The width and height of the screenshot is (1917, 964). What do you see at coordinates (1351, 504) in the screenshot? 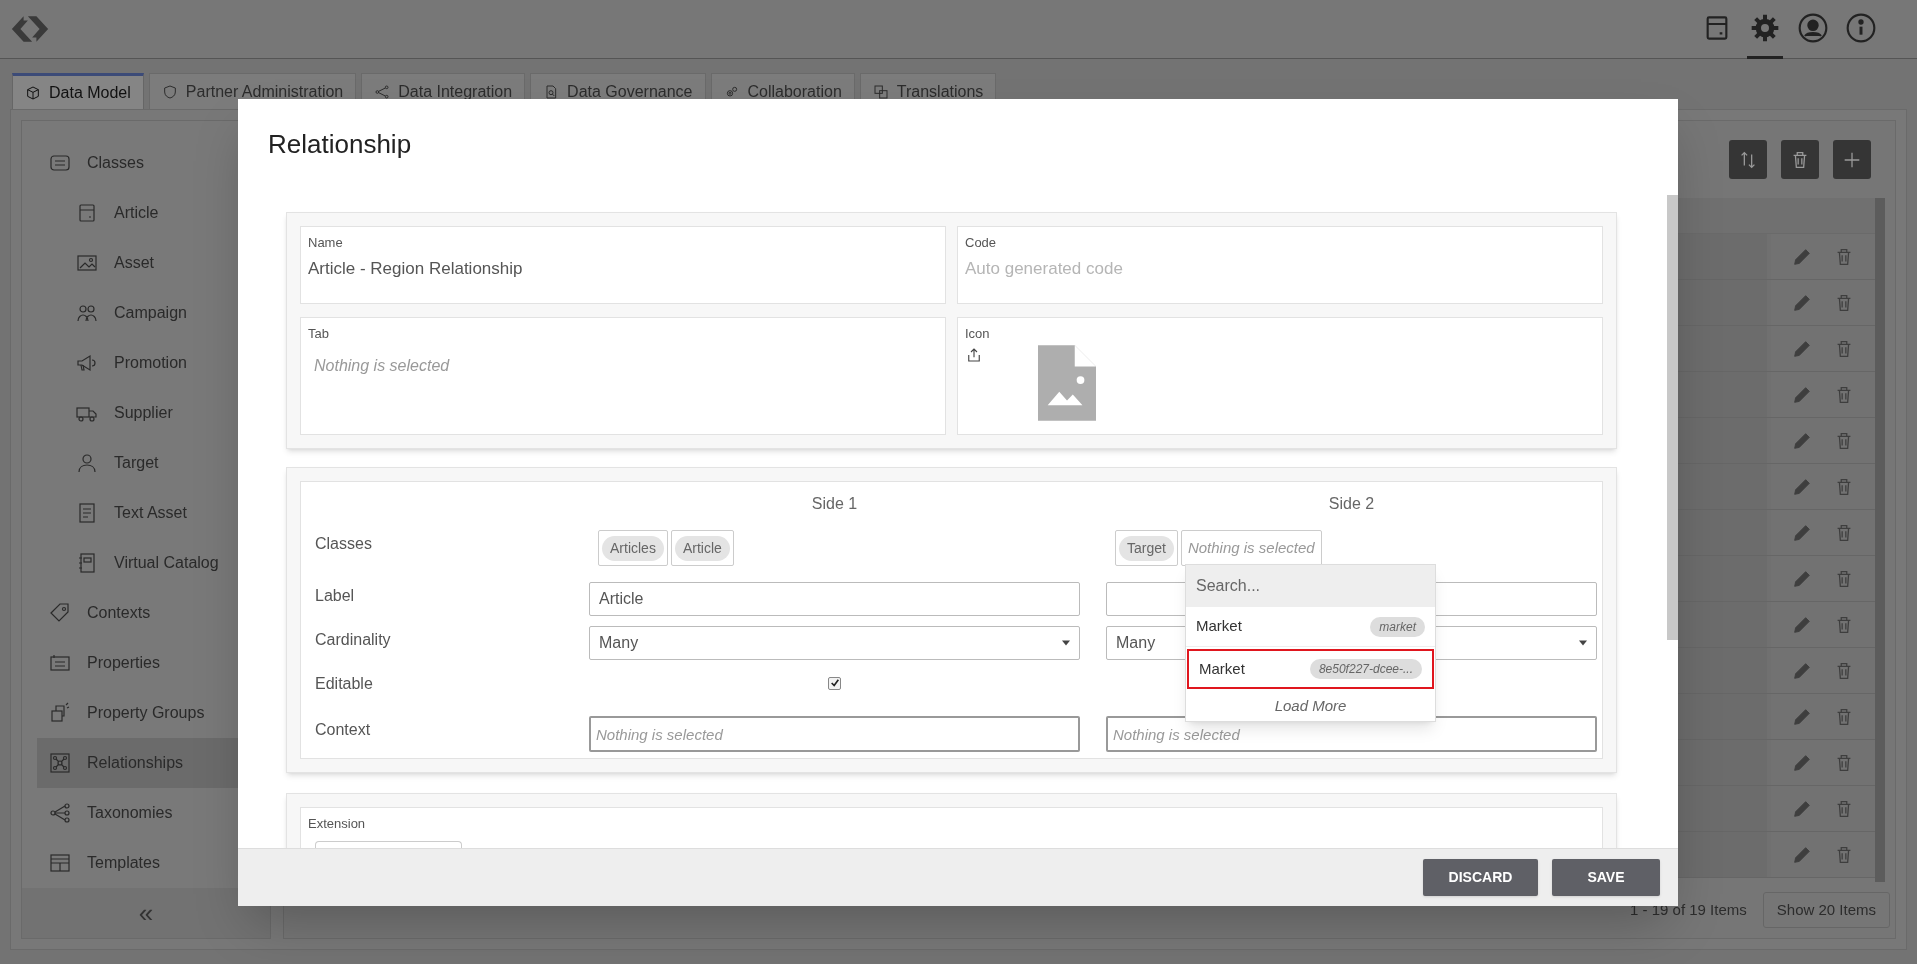
I see `column-header: Side 2` at bounding box center [1351, 504].